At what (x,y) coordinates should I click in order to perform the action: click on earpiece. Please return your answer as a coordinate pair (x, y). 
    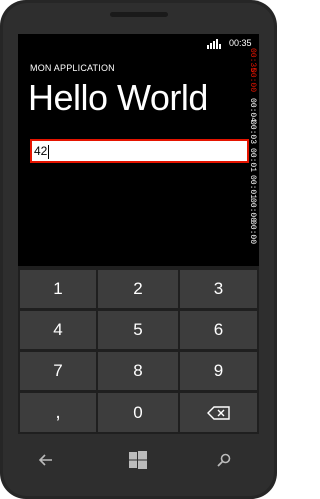
    Looking at the image, I should click on (139, 14).